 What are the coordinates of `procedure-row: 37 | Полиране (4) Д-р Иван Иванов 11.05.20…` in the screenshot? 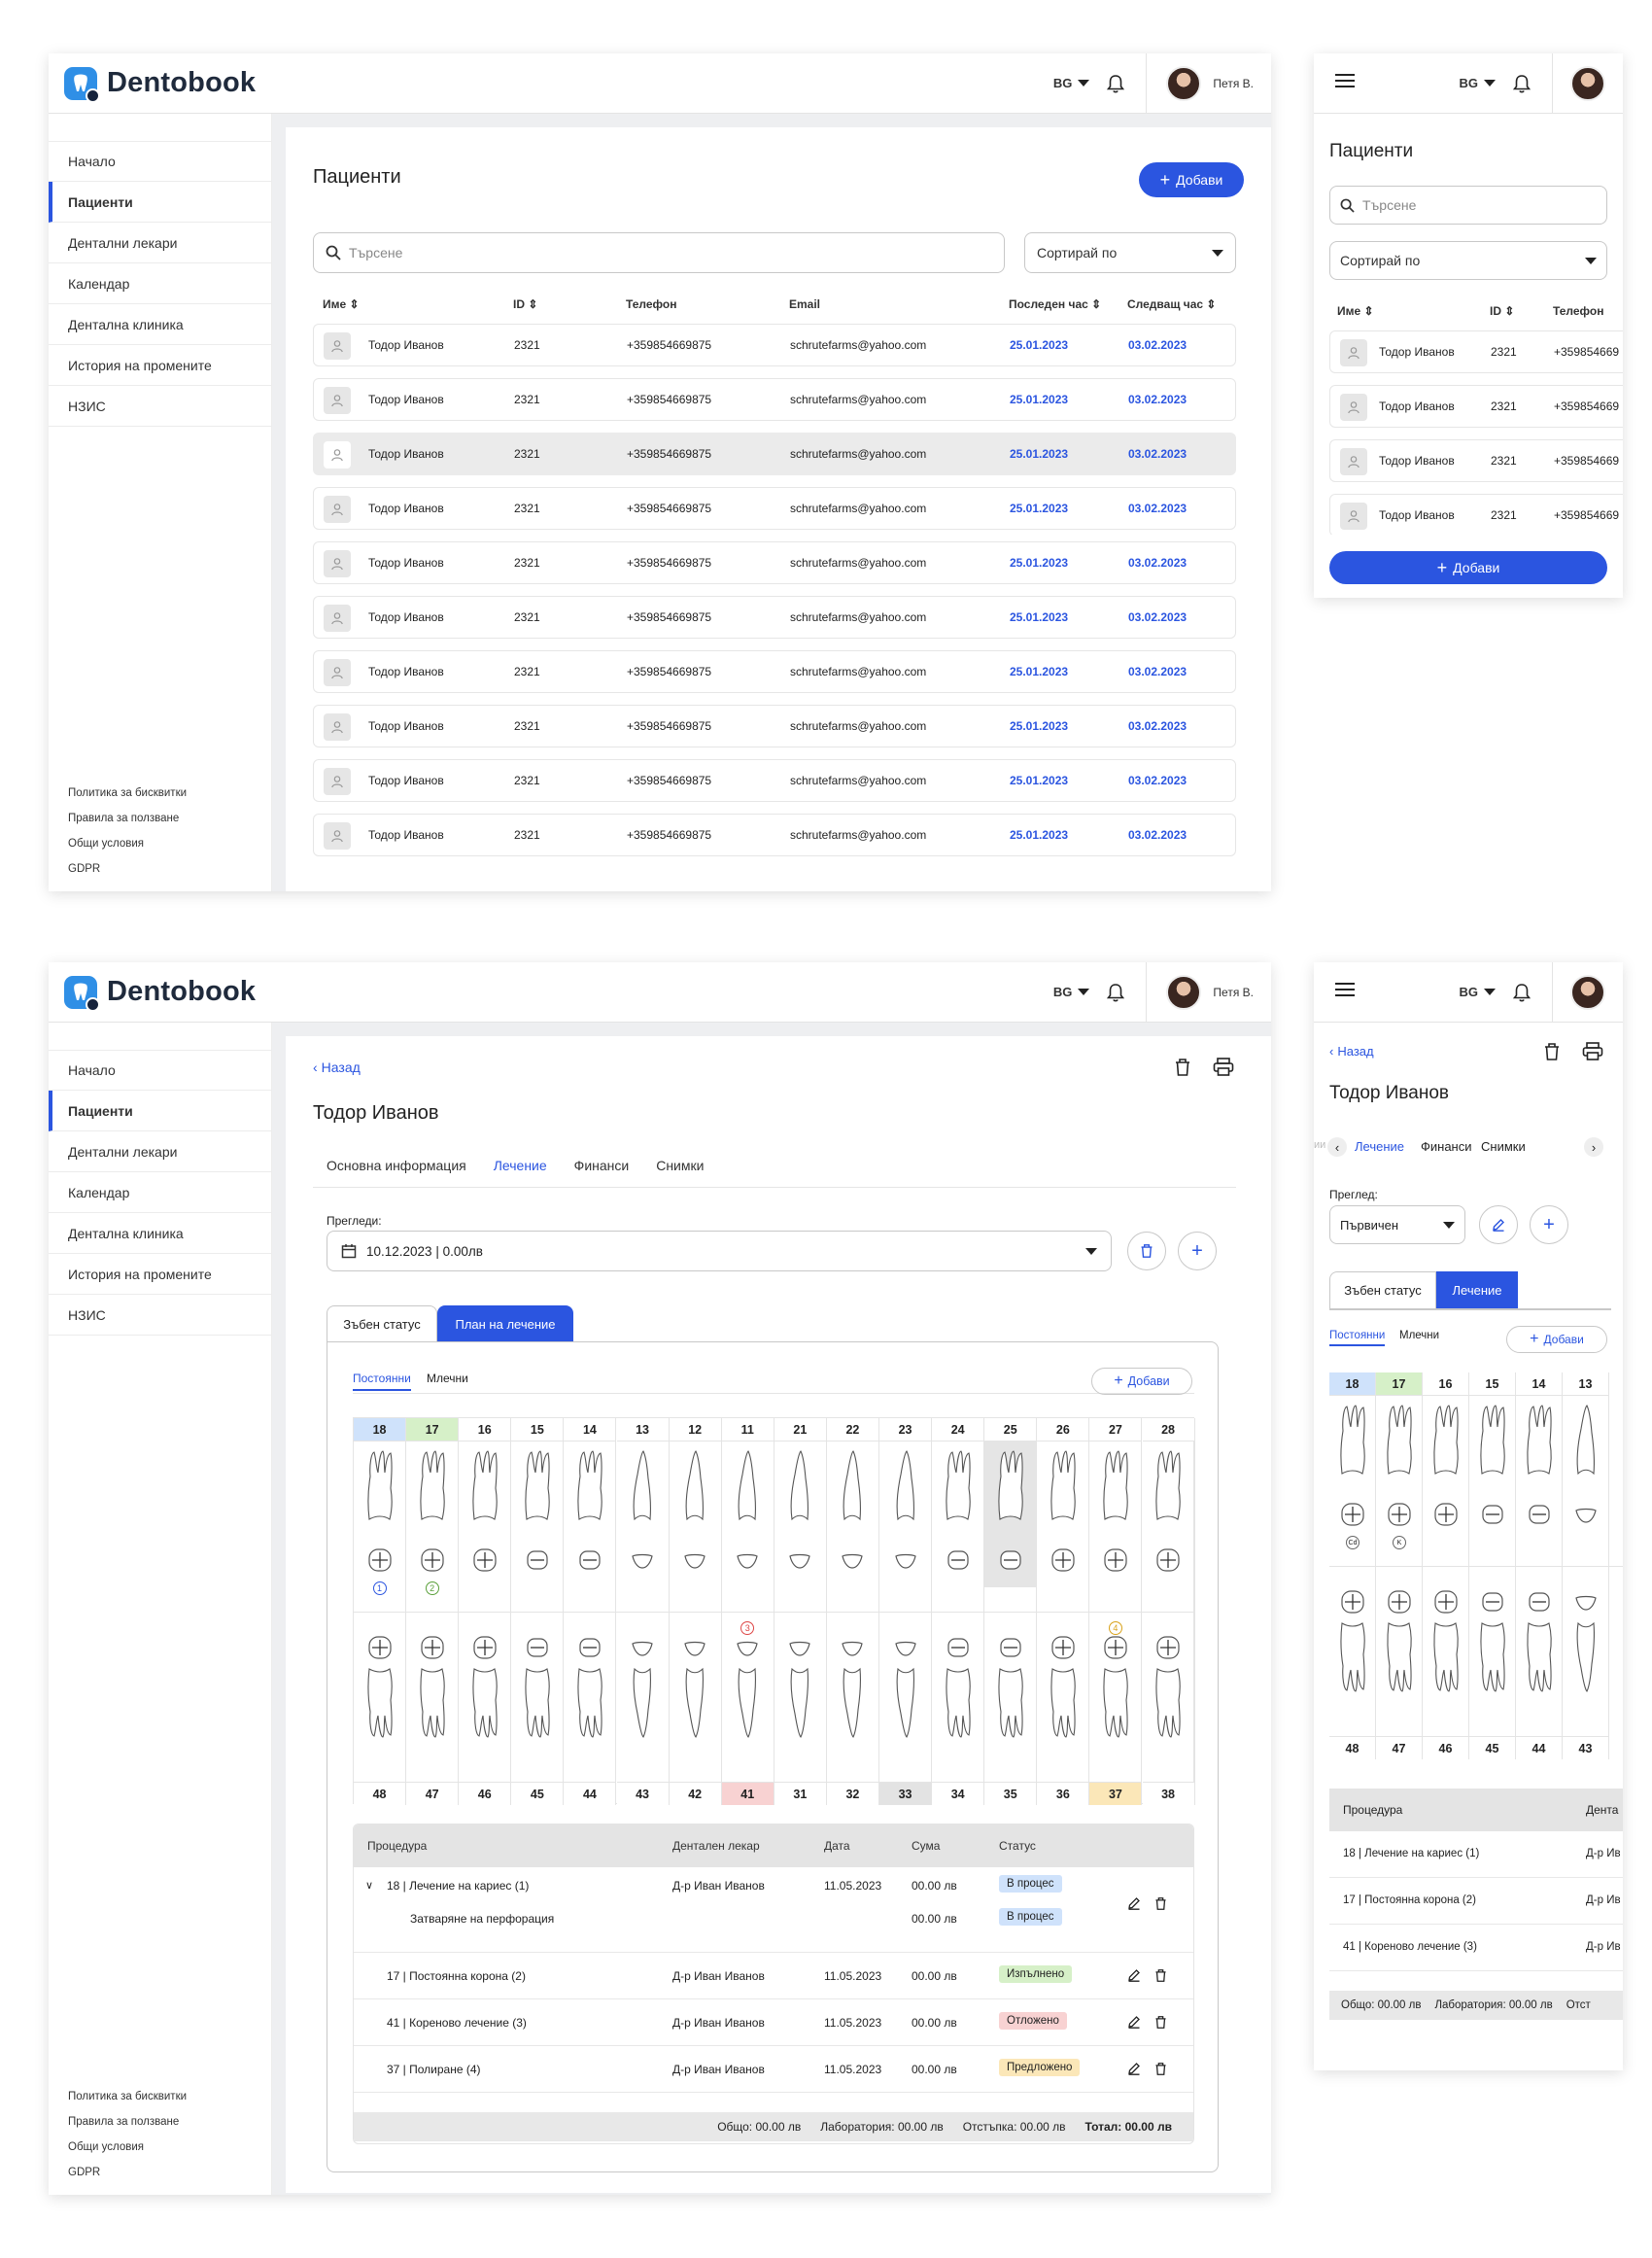 It's located at (774, 2069).